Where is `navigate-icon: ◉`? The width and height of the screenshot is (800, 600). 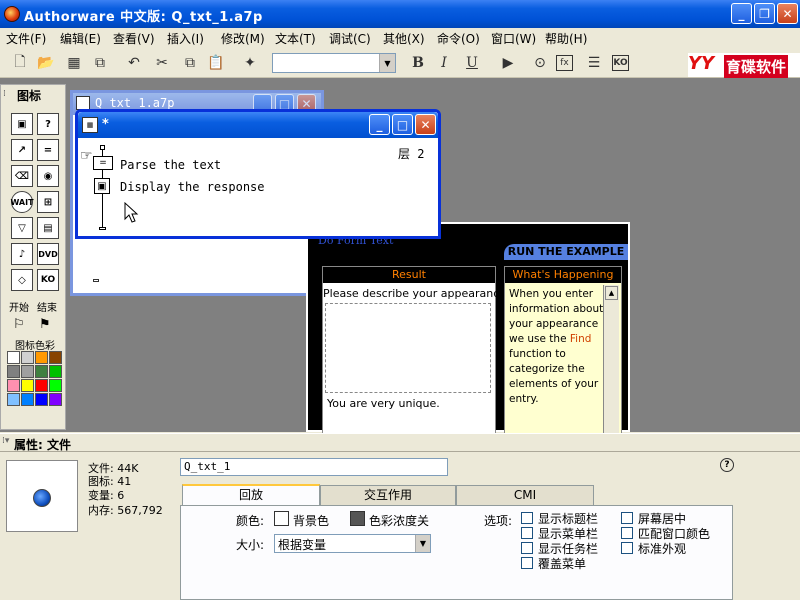 navigate-icon: ◉ is located at coordinates (48, 176).